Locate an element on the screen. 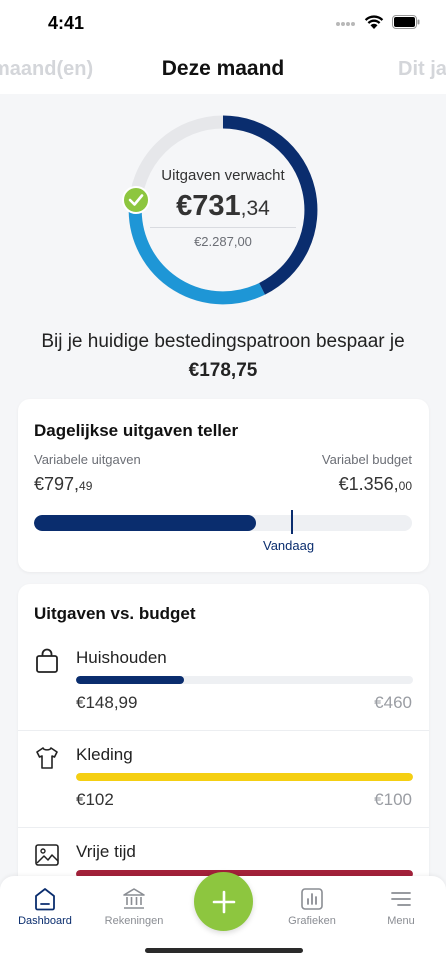 Image resolution: width=446 pixels, height=963 pixels. category-budget: €100 is located at coordinates (393, 799).